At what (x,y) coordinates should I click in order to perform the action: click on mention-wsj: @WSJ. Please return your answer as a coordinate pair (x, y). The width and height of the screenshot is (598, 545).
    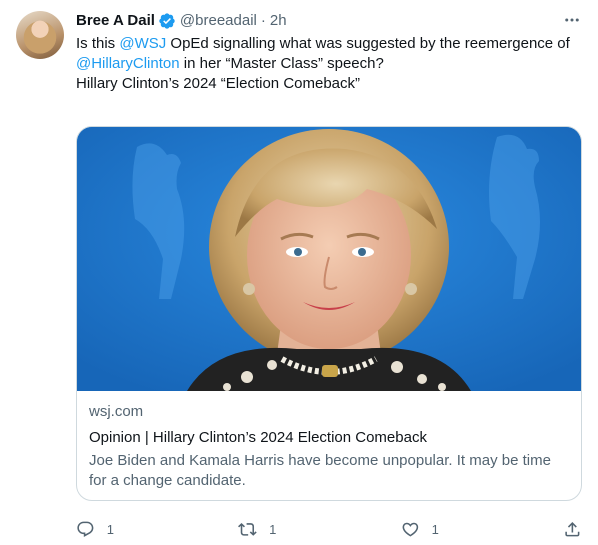
    Looking at the image, I should click on (142, 43).